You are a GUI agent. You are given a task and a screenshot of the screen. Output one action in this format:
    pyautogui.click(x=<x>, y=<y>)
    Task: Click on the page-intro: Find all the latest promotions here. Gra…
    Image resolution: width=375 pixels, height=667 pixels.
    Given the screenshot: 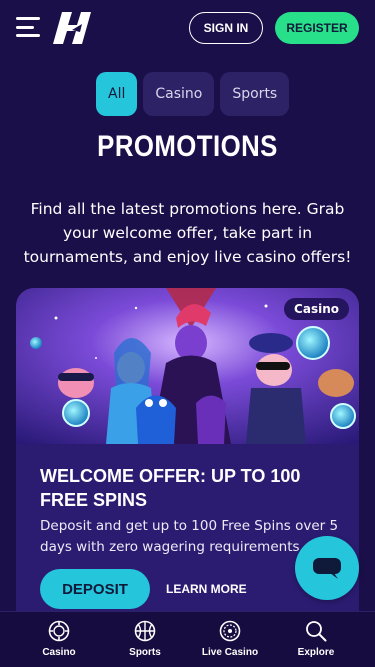 What is the action you would take?
    pyautogui.click(x=187, y=233)
    